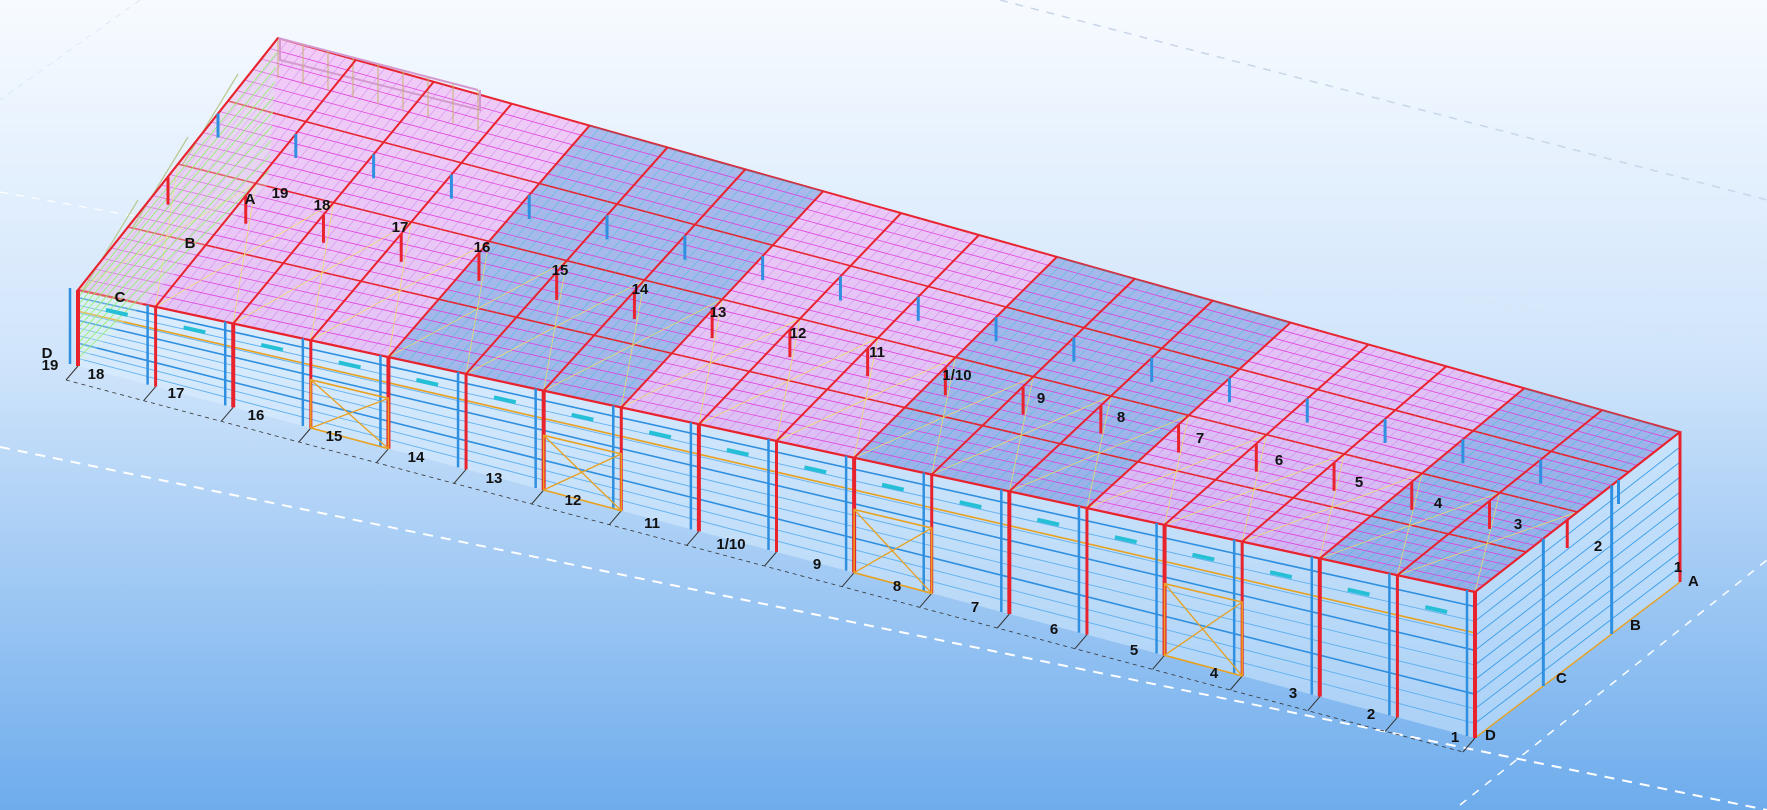 The width and height of the screenshot is (1767, 810). I want to click on axis-label-front-15: 4, so click(1214, 673).